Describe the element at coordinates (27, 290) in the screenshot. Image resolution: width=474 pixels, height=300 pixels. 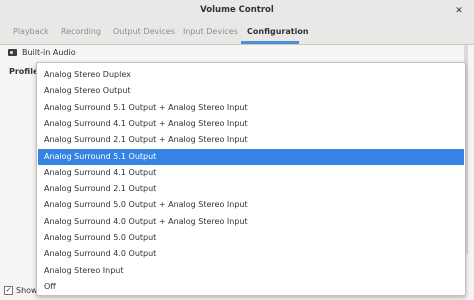
I see `show-label: Show` at that location.